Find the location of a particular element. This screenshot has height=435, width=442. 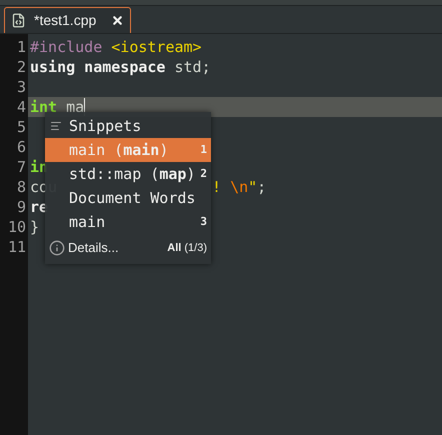

code-token: } is located at coordinates (35, 227).